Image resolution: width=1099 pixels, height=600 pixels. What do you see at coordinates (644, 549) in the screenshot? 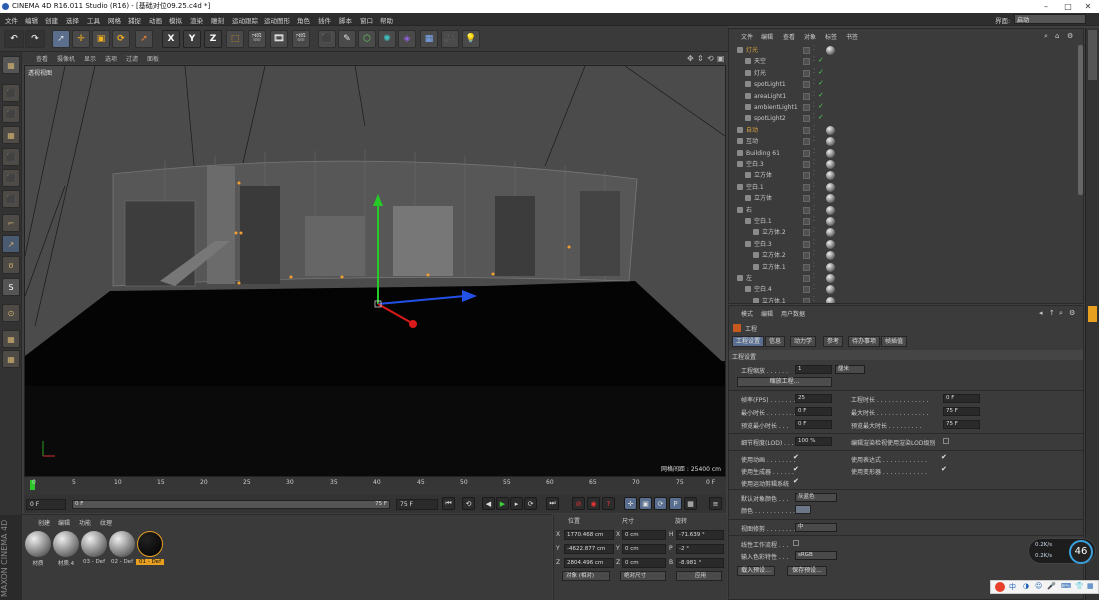
I see `size-y-field: 0 cm` at bounding box center [644, 549].